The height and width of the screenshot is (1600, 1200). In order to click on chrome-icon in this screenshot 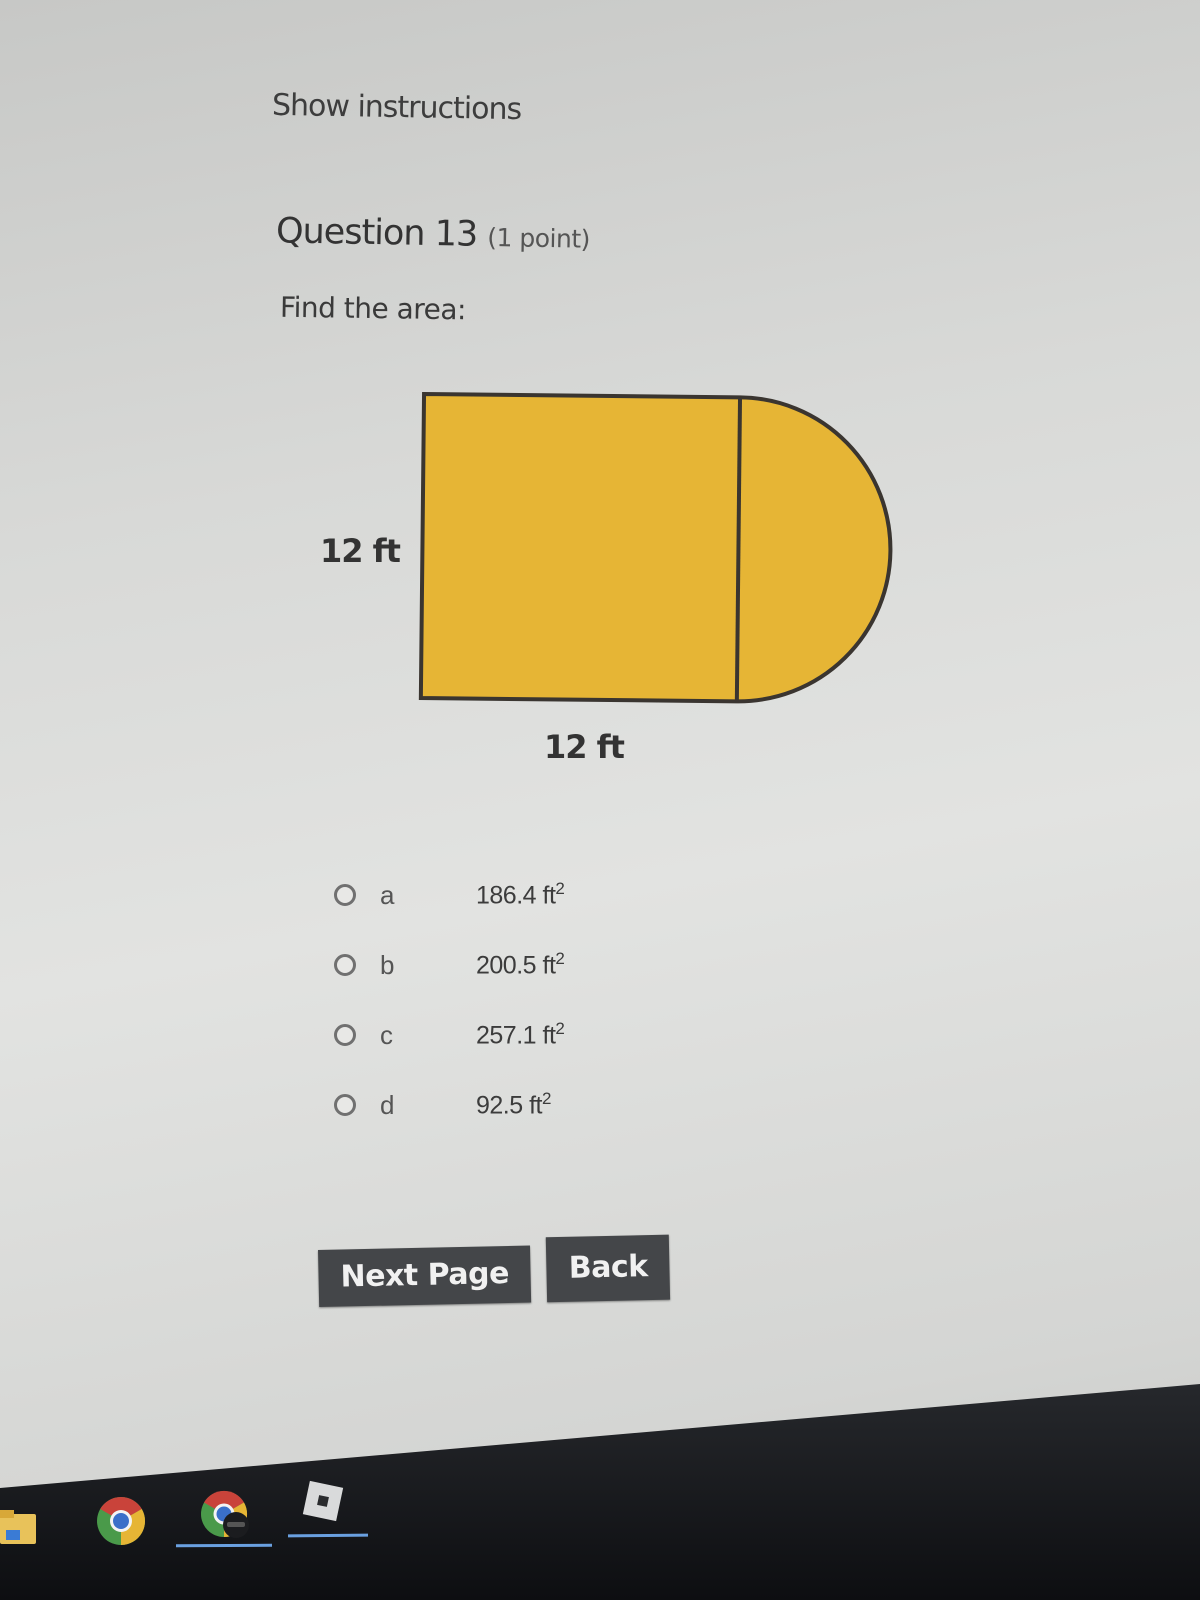, I will do `click(121, 1521)`.